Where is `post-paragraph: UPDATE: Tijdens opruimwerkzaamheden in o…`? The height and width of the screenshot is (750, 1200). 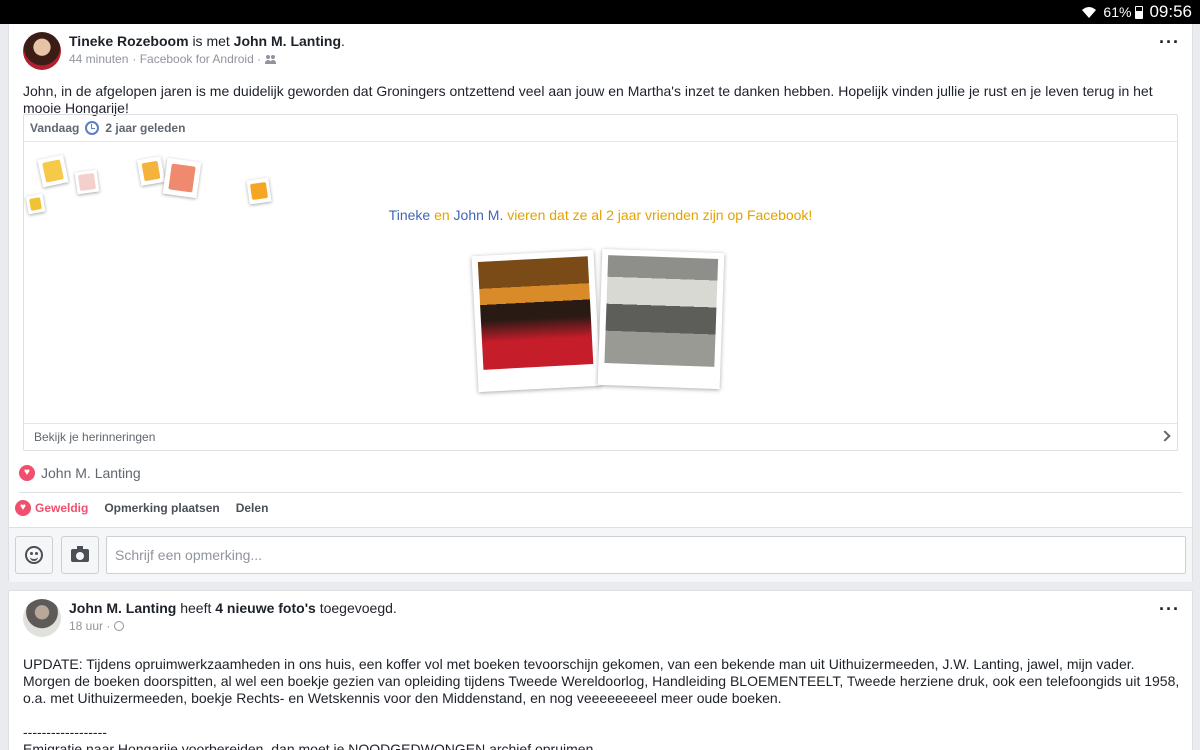
post-paragraph: UPDATE: Tijdens opruimwerkzaamheden in o… is located at coordinates (579, 664).